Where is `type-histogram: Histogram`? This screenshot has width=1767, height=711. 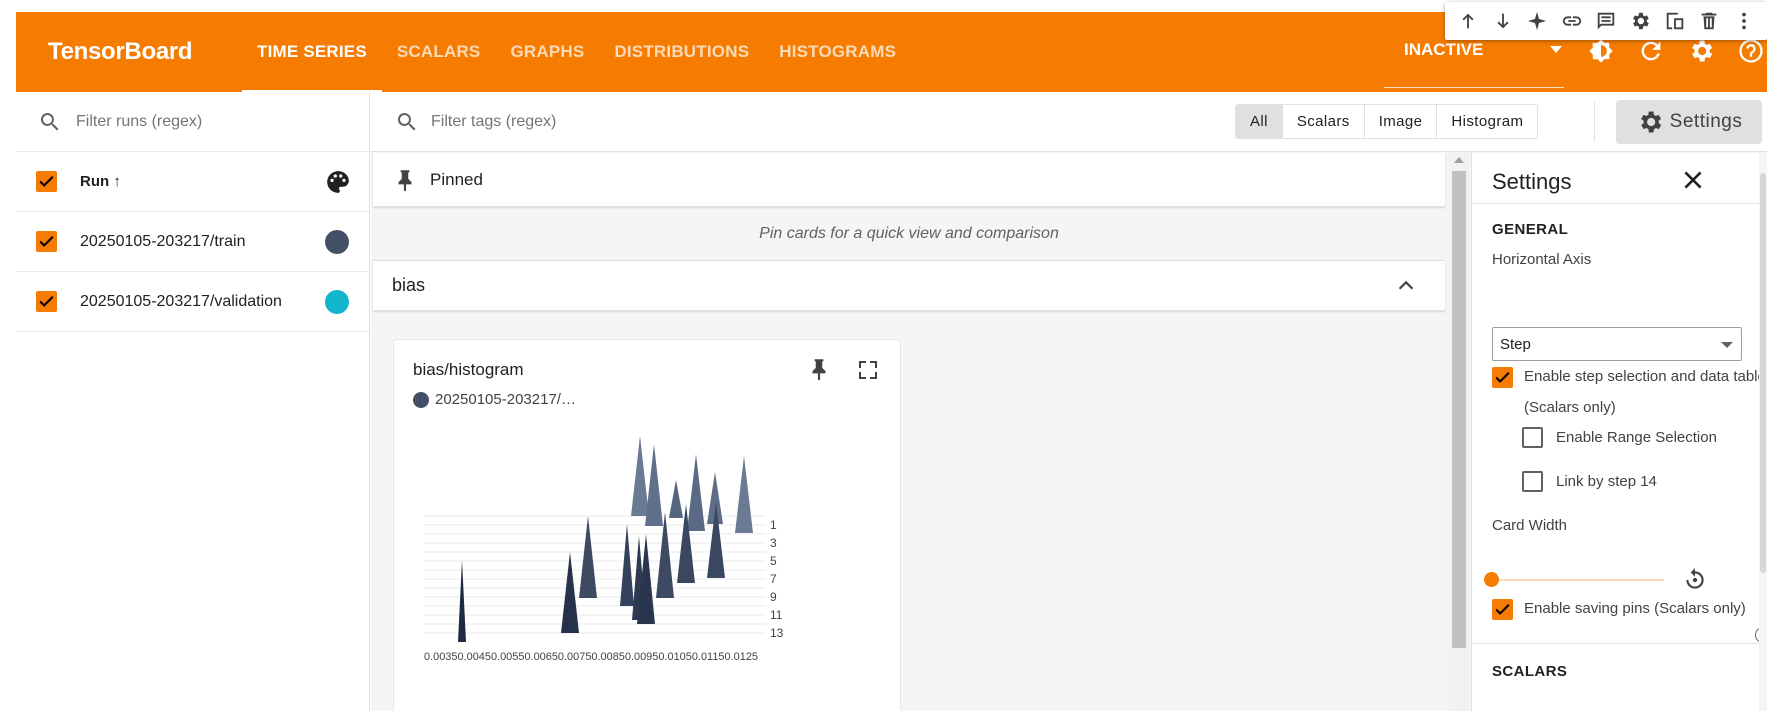
type-histogram: Histogram is located at coordinates (1487, 121).